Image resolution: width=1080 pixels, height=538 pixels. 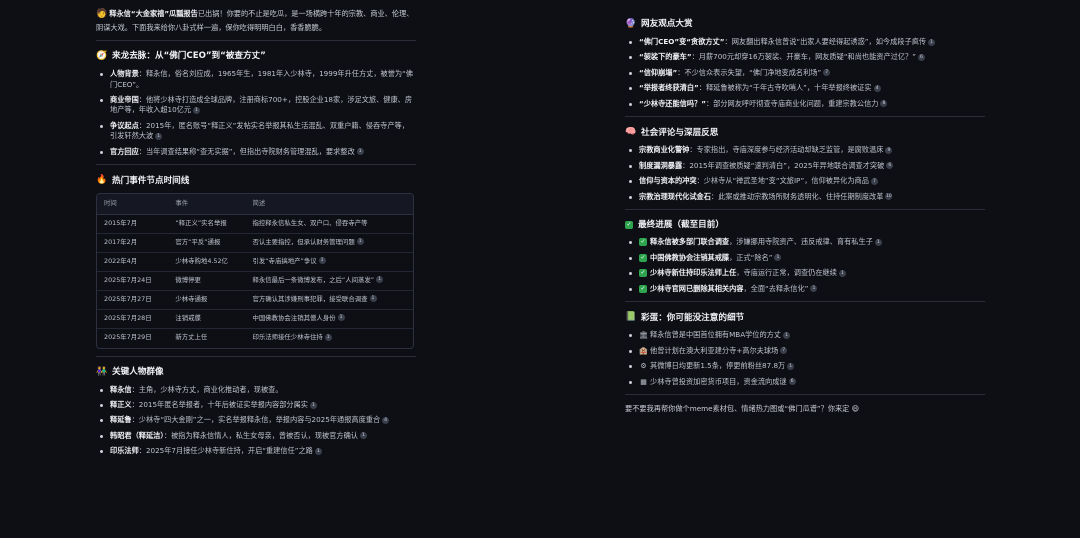 I want to click on opinion-text: ：月薪700元却穿16万袈裟、开豪车，网友质疑“和尚也能资产过亿？”, so click(x=803, y=57).